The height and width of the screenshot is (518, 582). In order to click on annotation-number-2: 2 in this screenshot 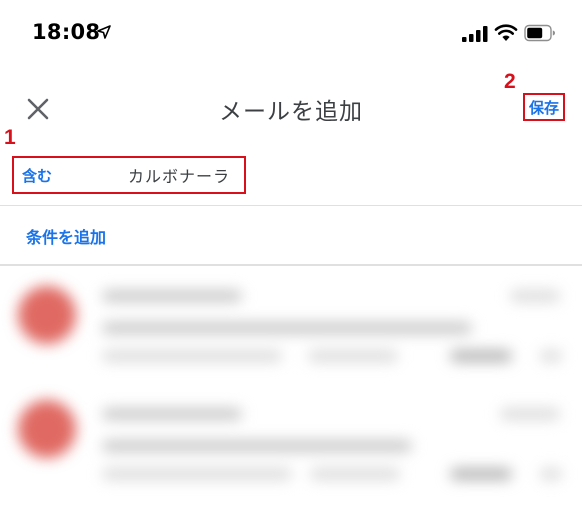, I will do `click(510, 81)`.